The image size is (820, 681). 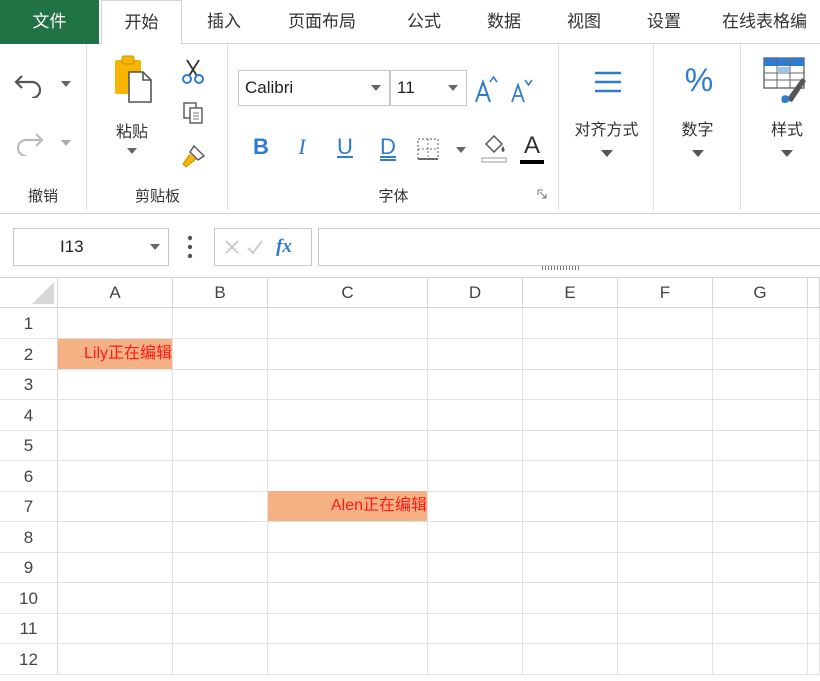 I want to click on cell-c9, so click(x=348, y=567).